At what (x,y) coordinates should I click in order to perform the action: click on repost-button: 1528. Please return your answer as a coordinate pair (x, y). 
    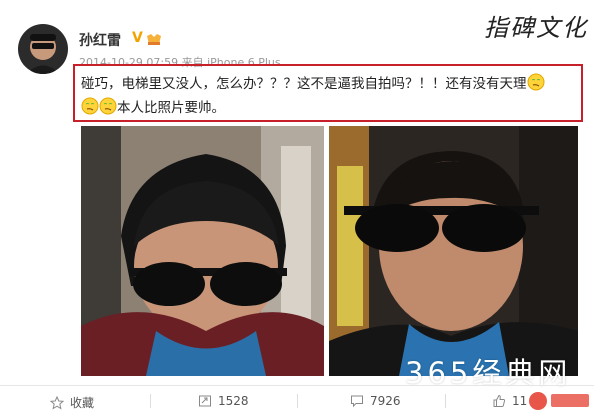
    Looking at the image, I should click on (223, 401).